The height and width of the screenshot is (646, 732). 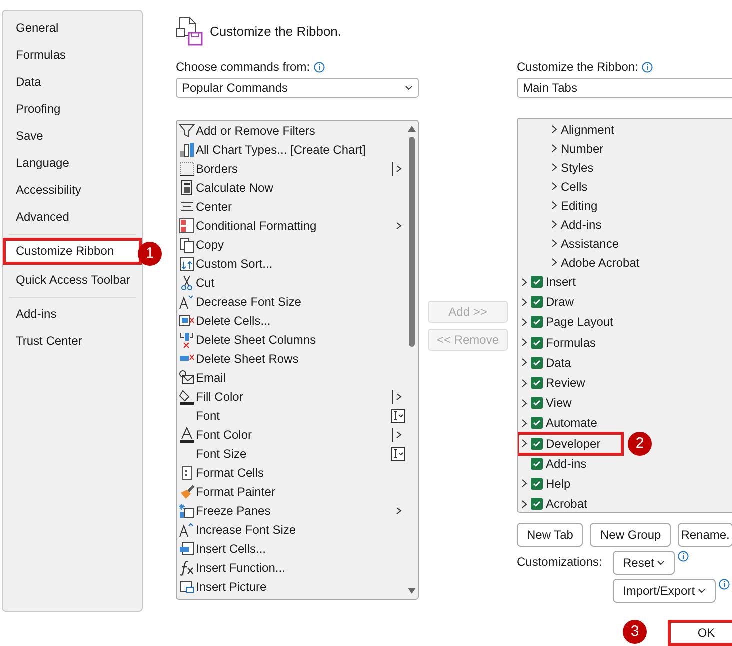 What do you see at coordinates (291, 225) in the screenshot?
I see `command-item: Conditional Formatting` at bounding box center [291, 225].